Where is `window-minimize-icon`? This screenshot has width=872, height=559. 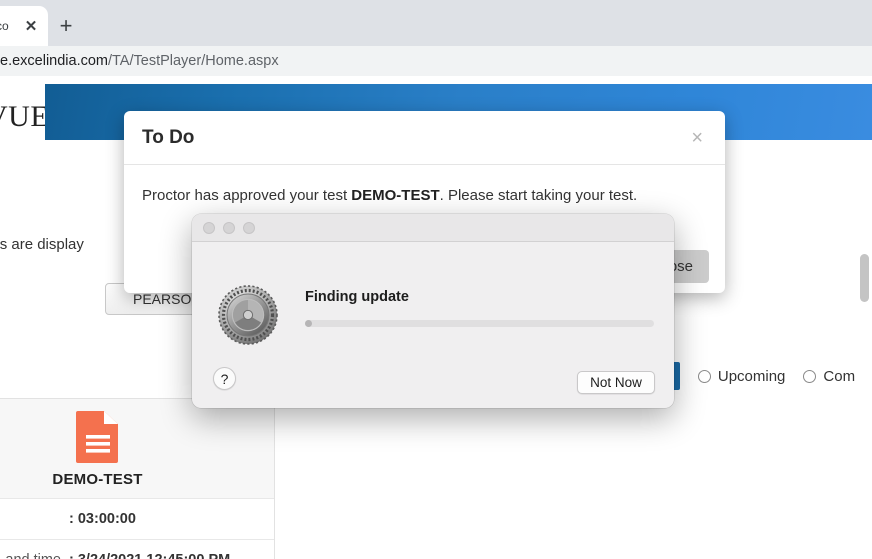
window-minimize-icon is located at coordinates (229, 227).